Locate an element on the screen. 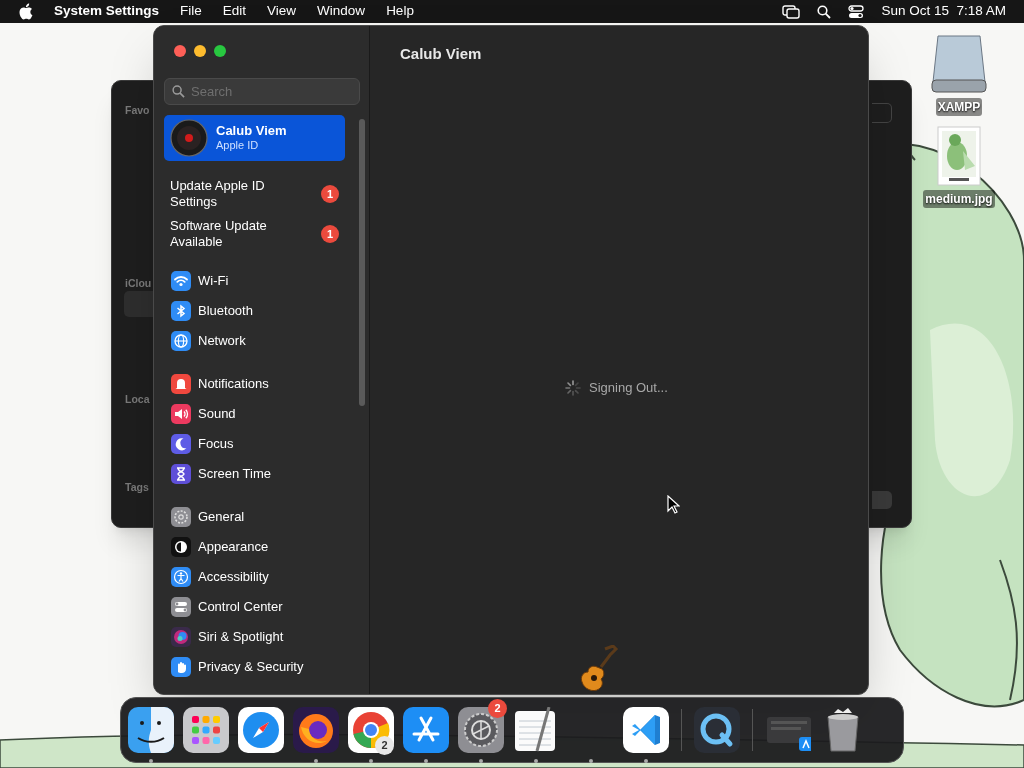 This screenshot has width=1024, height=768. finder-face-icon is located at coordinates (151, 730).